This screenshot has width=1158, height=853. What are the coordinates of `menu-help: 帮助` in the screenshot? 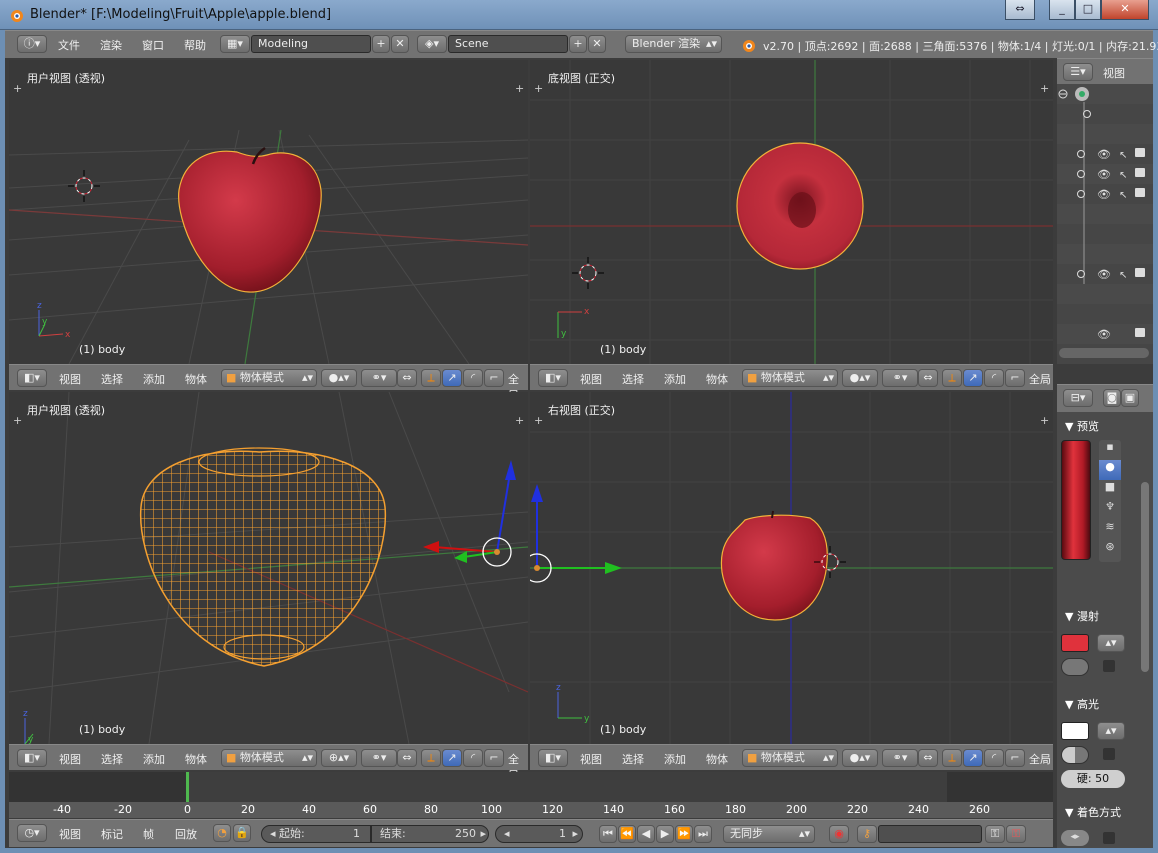 It's located at (195, 45).